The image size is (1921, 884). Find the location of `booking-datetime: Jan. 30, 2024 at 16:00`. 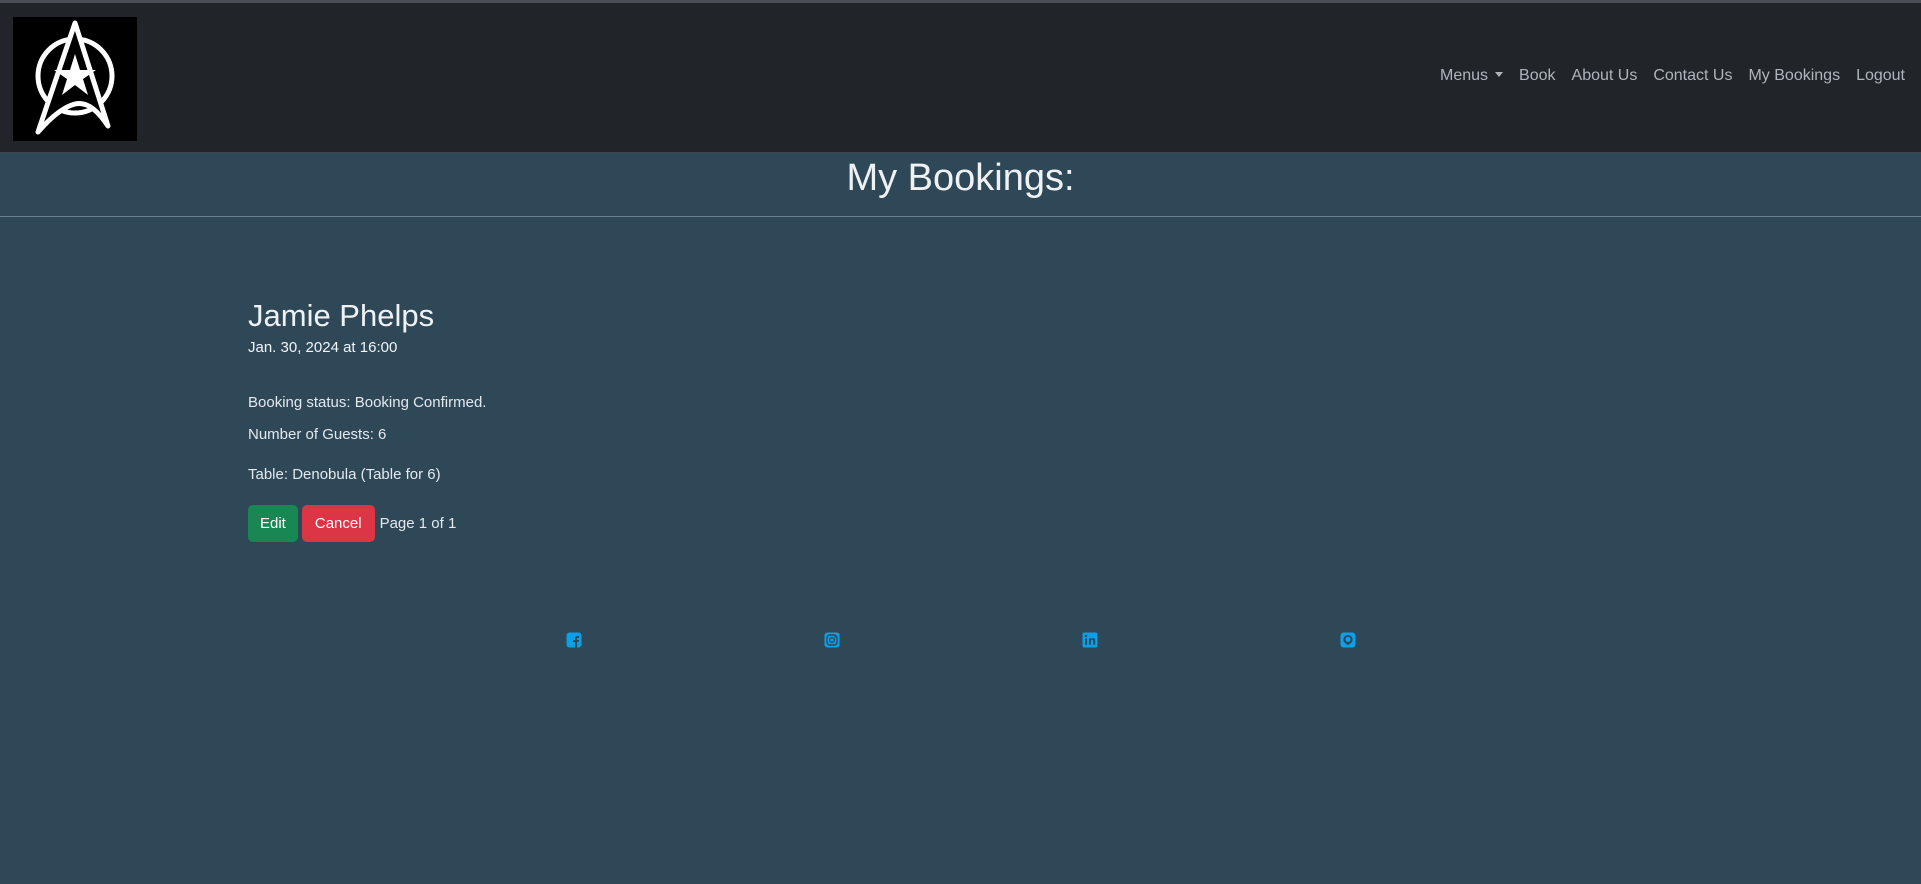

booking-datetime: Jan. 30, 2024 at 16:00 is located at coordinates (323, 347).